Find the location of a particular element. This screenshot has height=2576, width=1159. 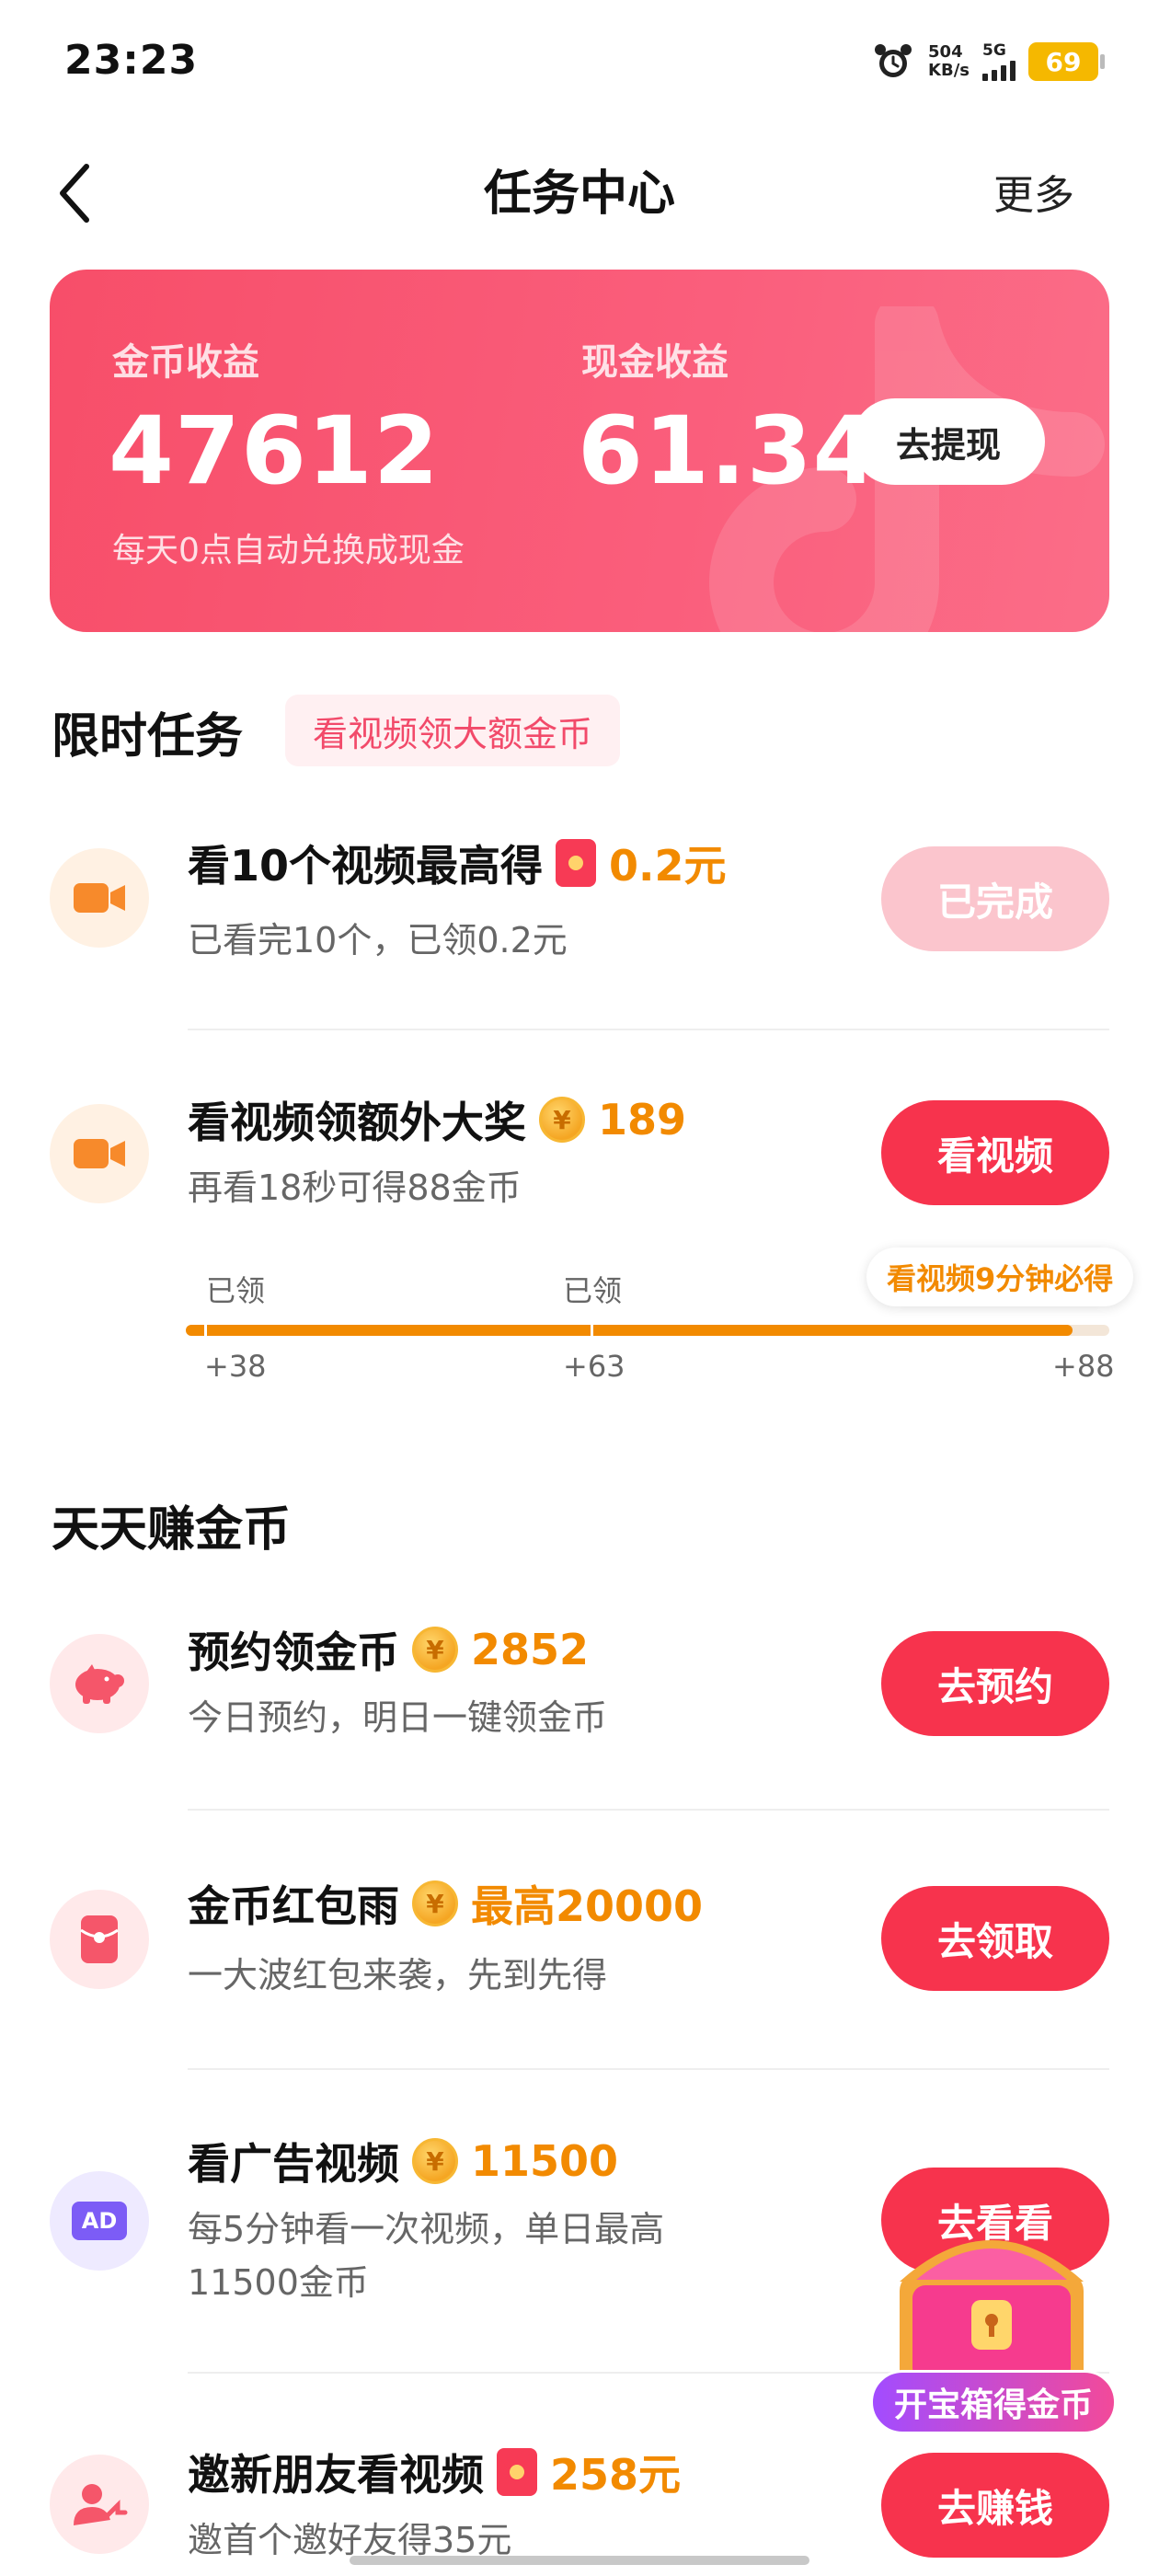

ad-icon: AD is located at coordinates (99, 2221).